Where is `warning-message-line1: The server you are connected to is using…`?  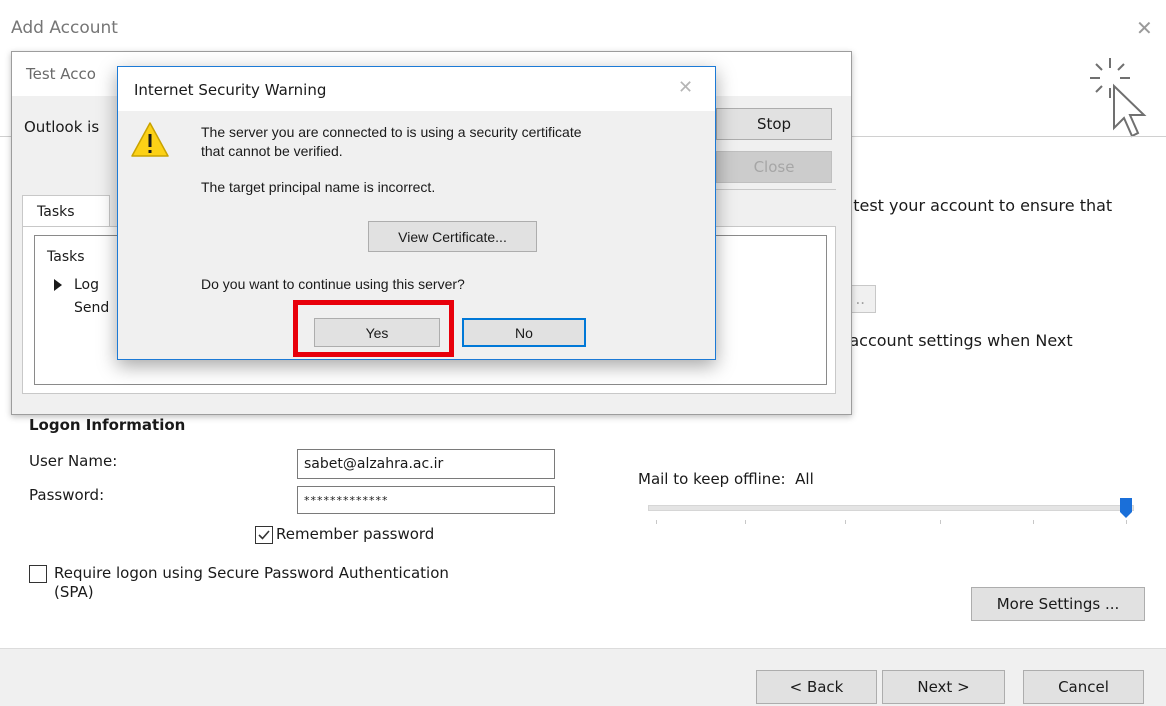
warning-message-line1: The server you are connected to is using… is located at coordinates (391, 132).